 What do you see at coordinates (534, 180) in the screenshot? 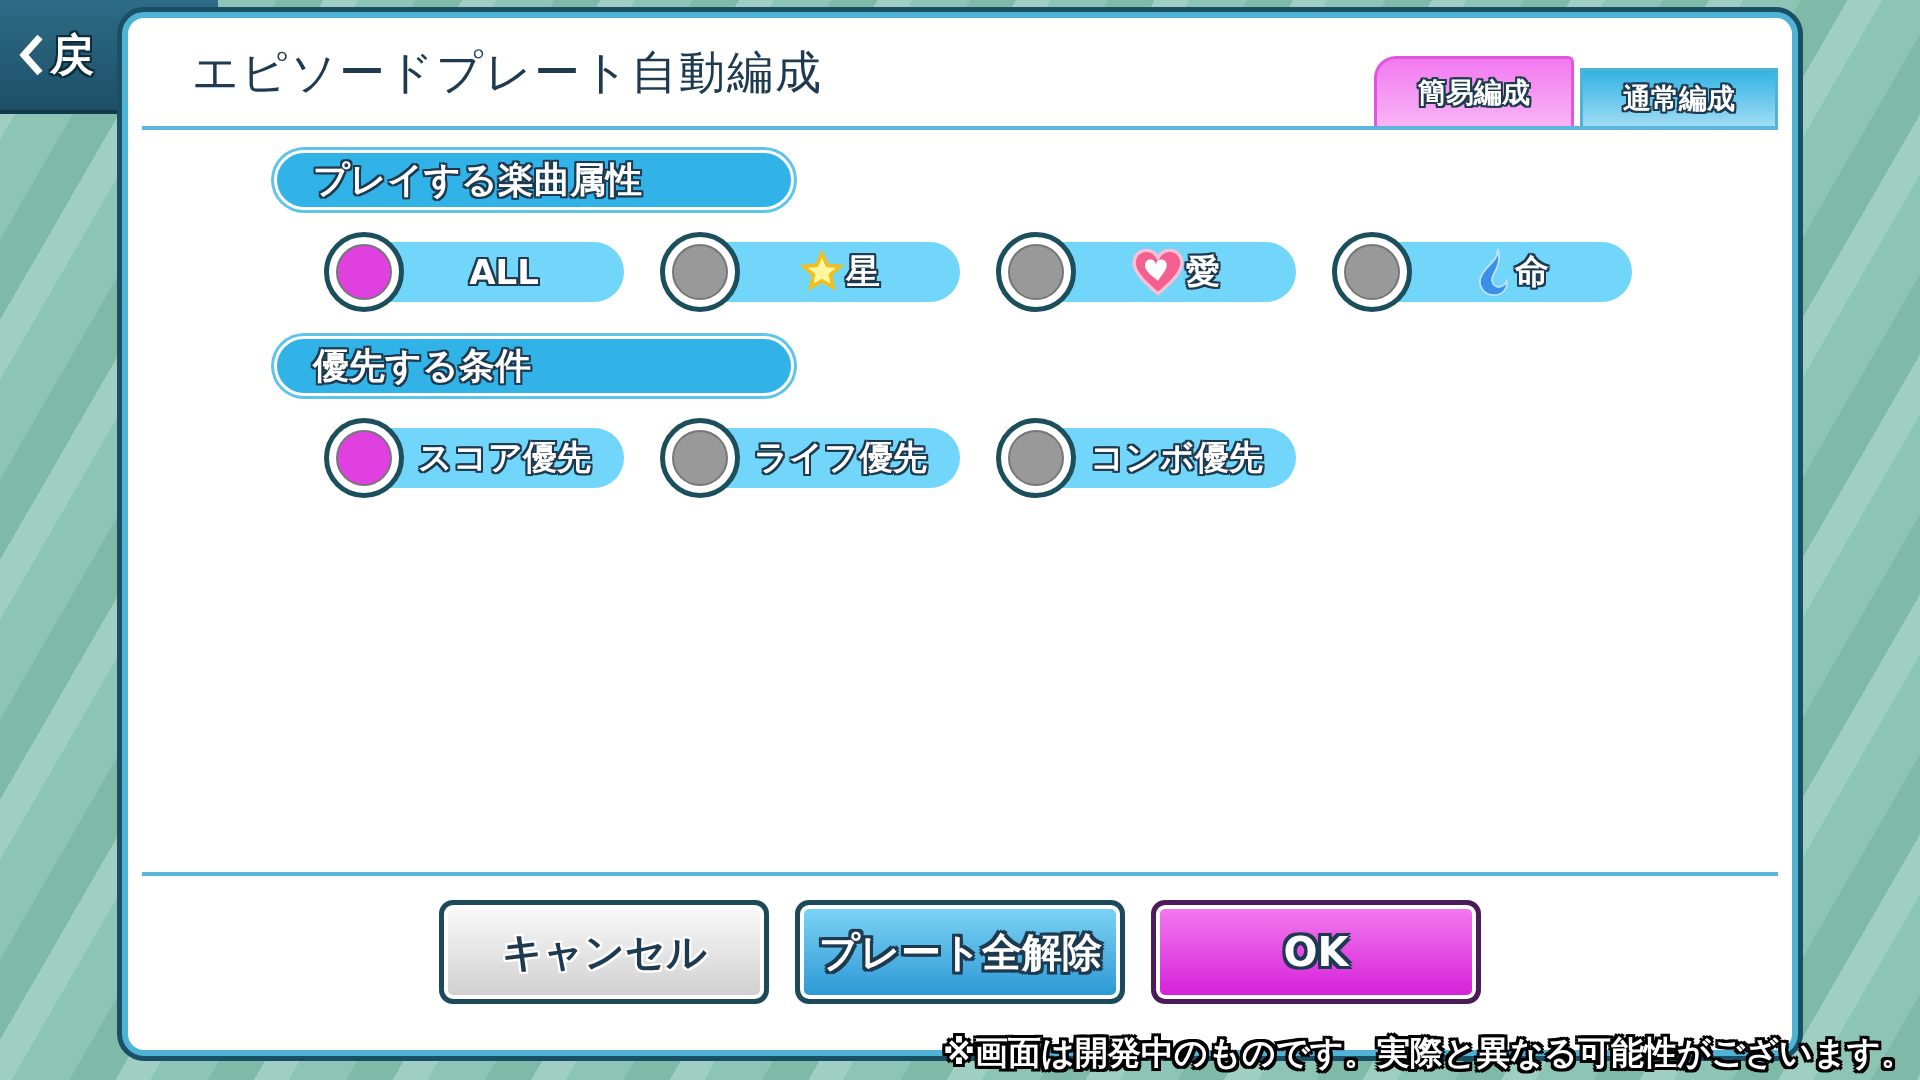
I see `section-heading: プレイする楽曲属性` at bounding box center [534, 180].